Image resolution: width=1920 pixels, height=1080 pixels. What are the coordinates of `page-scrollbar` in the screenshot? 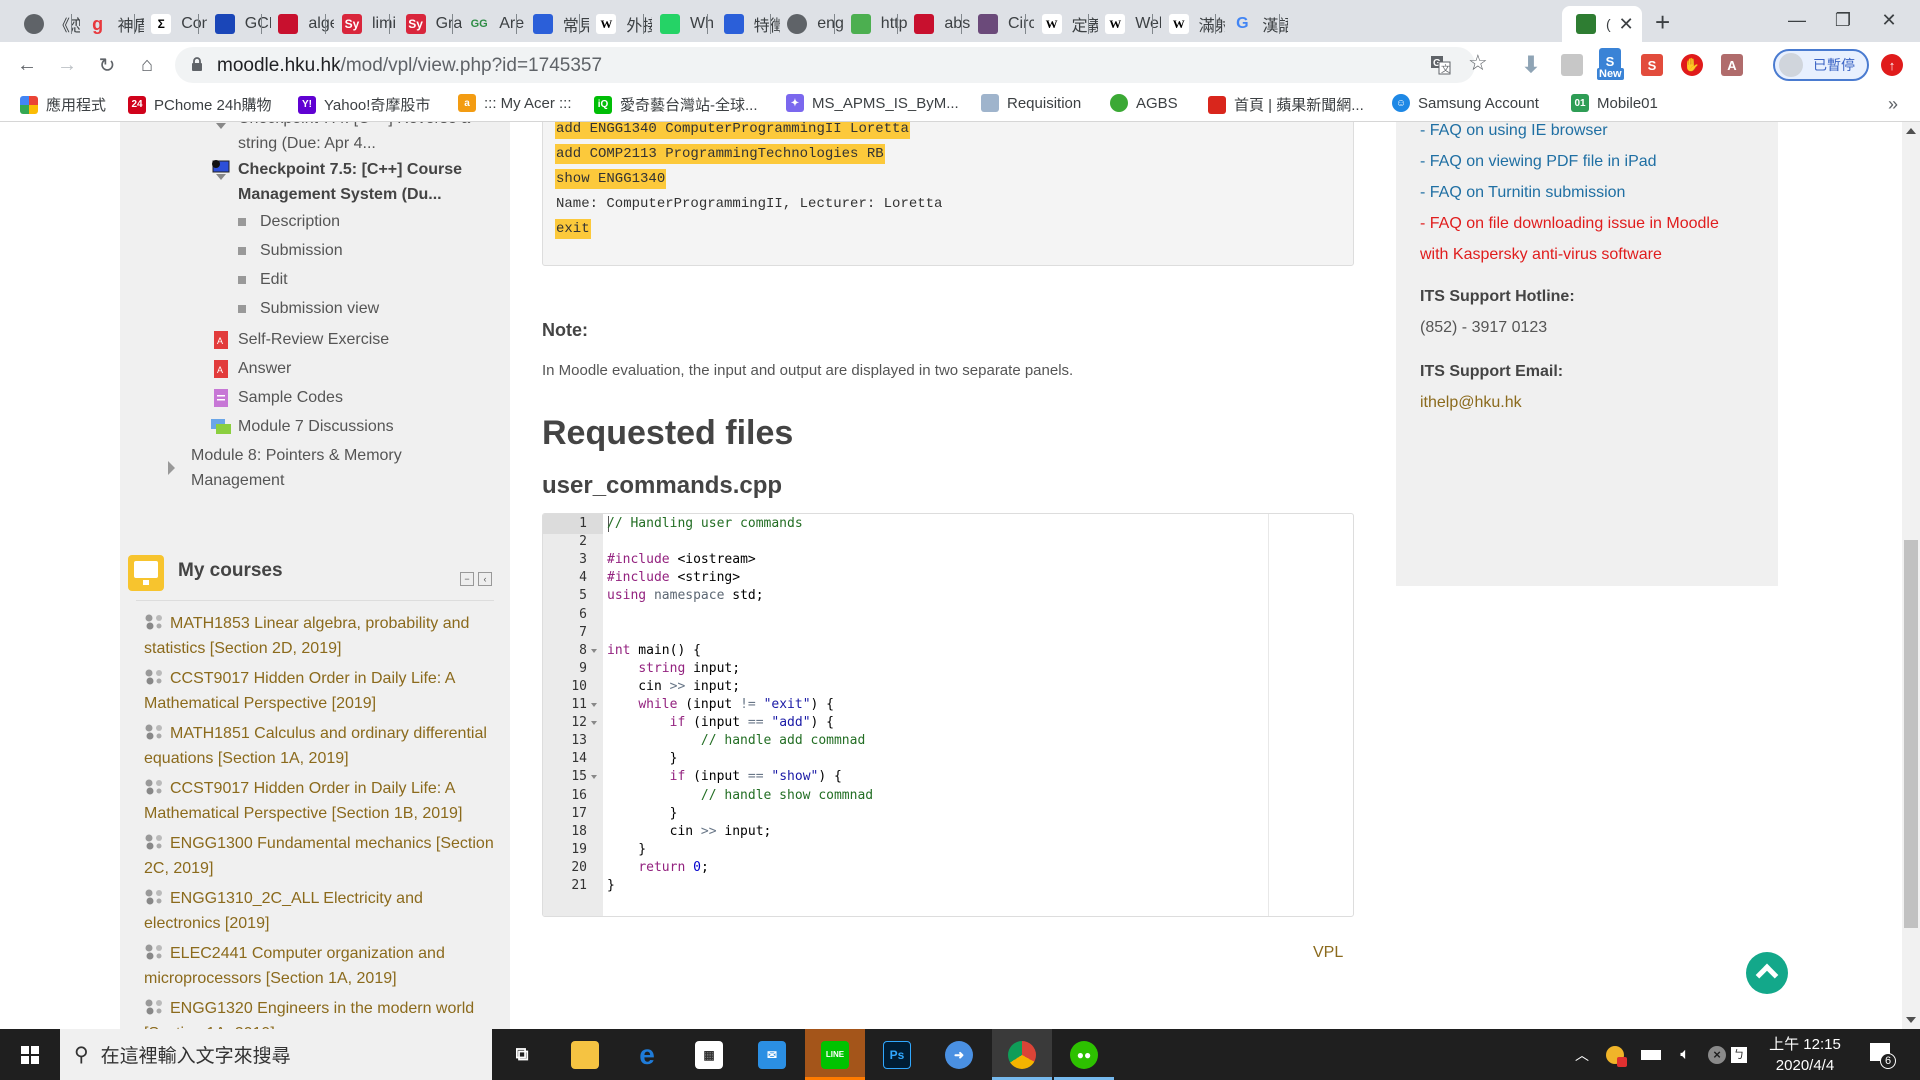 It's located at (1911, 575).